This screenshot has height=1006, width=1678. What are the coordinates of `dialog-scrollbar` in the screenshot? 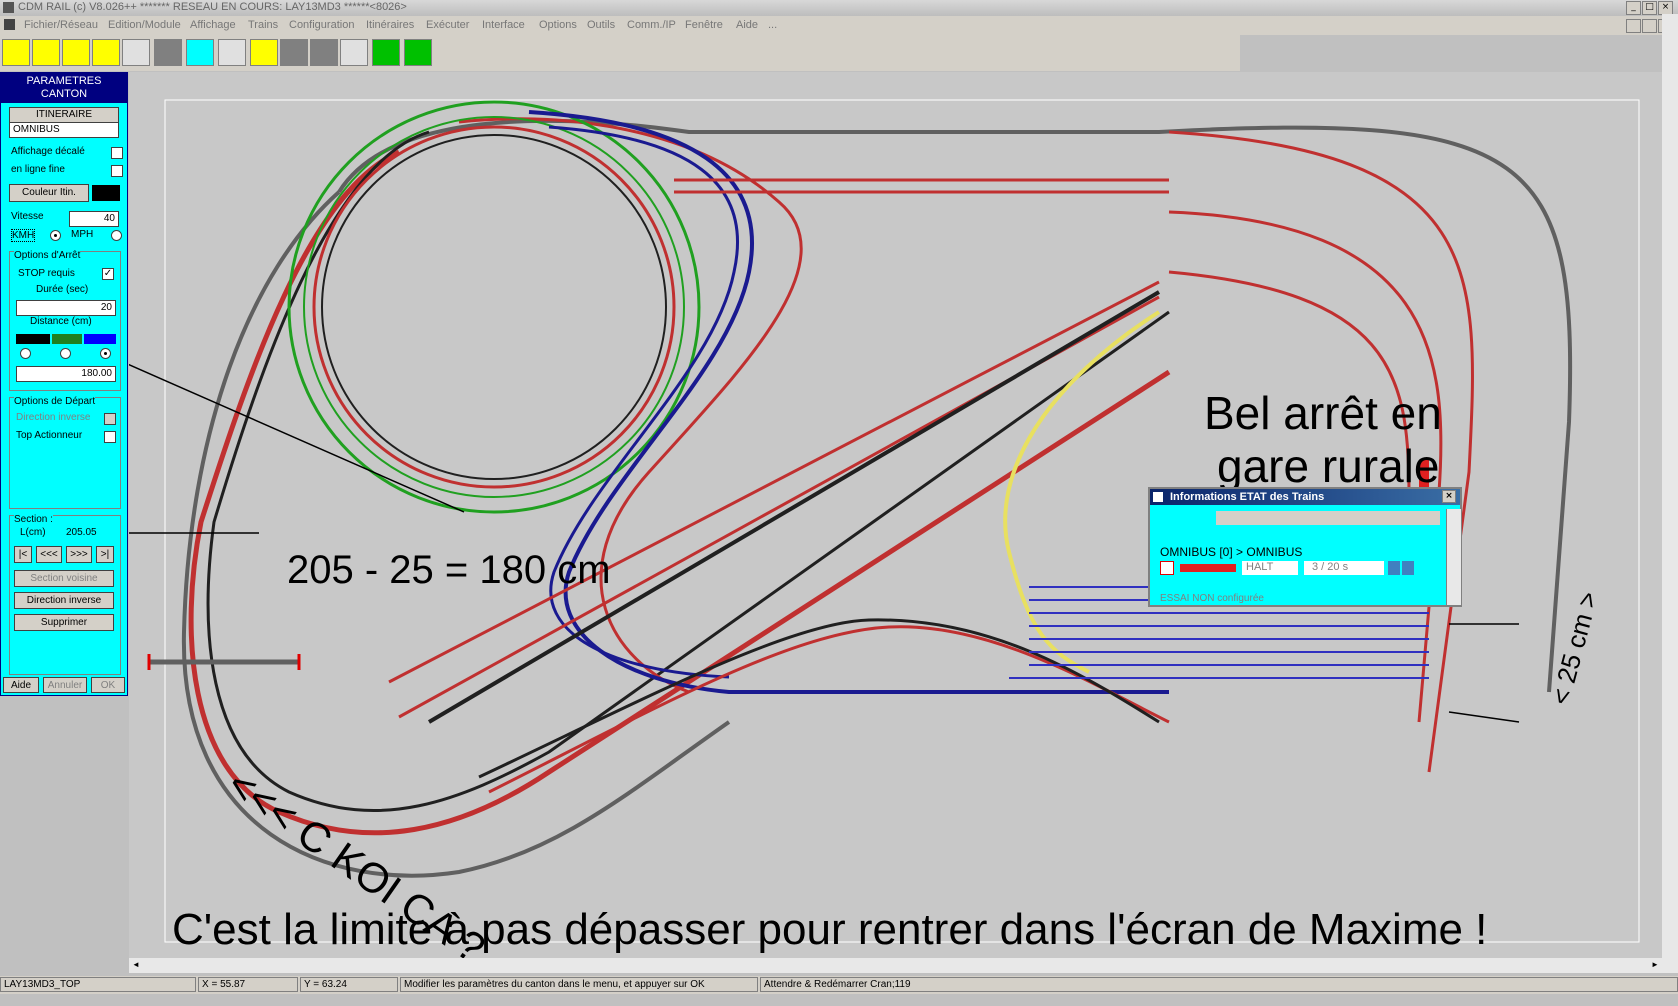 It's located at (1453, 557).